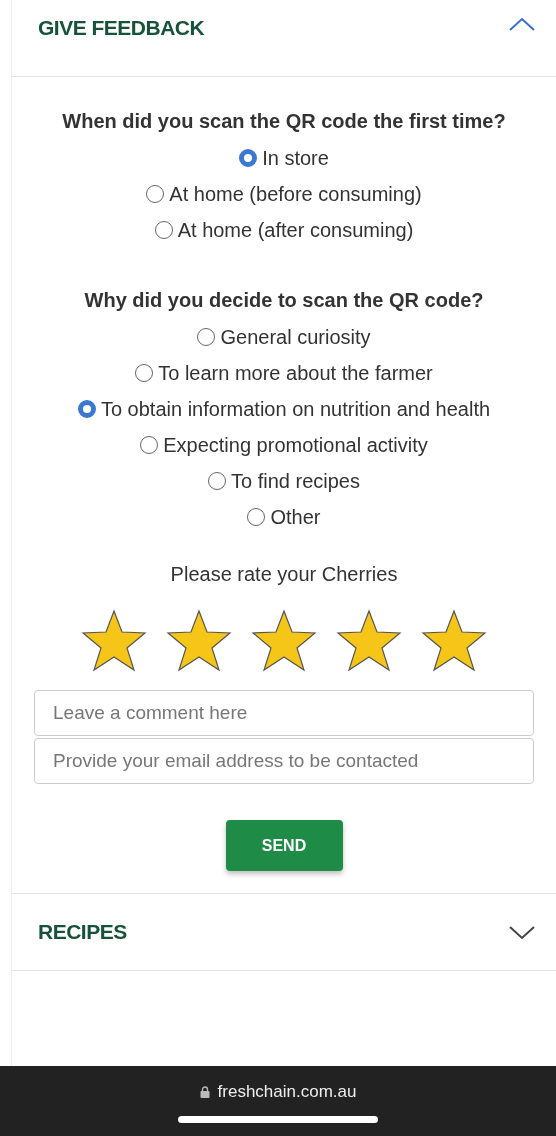 The height and width of the screenshot is (1136, 556). Describe the element at coordinates (284, 761) in the screenshot. I see `text-field: Provide your email address to be contacted` at that location.